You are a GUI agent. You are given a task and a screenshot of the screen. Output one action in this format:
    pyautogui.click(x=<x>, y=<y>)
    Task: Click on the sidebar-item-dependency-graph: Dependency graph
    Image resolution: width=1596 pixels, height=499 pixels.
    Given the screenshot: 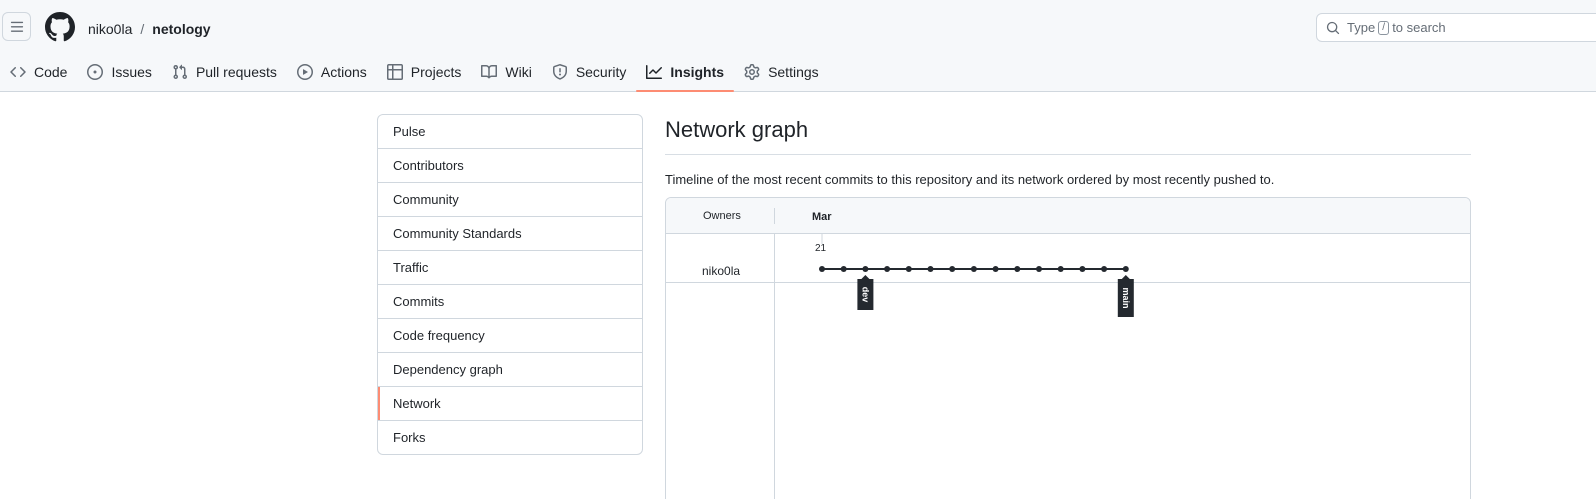 What is the action you would take?
    pyautogui.click(x=510, y=369)
    